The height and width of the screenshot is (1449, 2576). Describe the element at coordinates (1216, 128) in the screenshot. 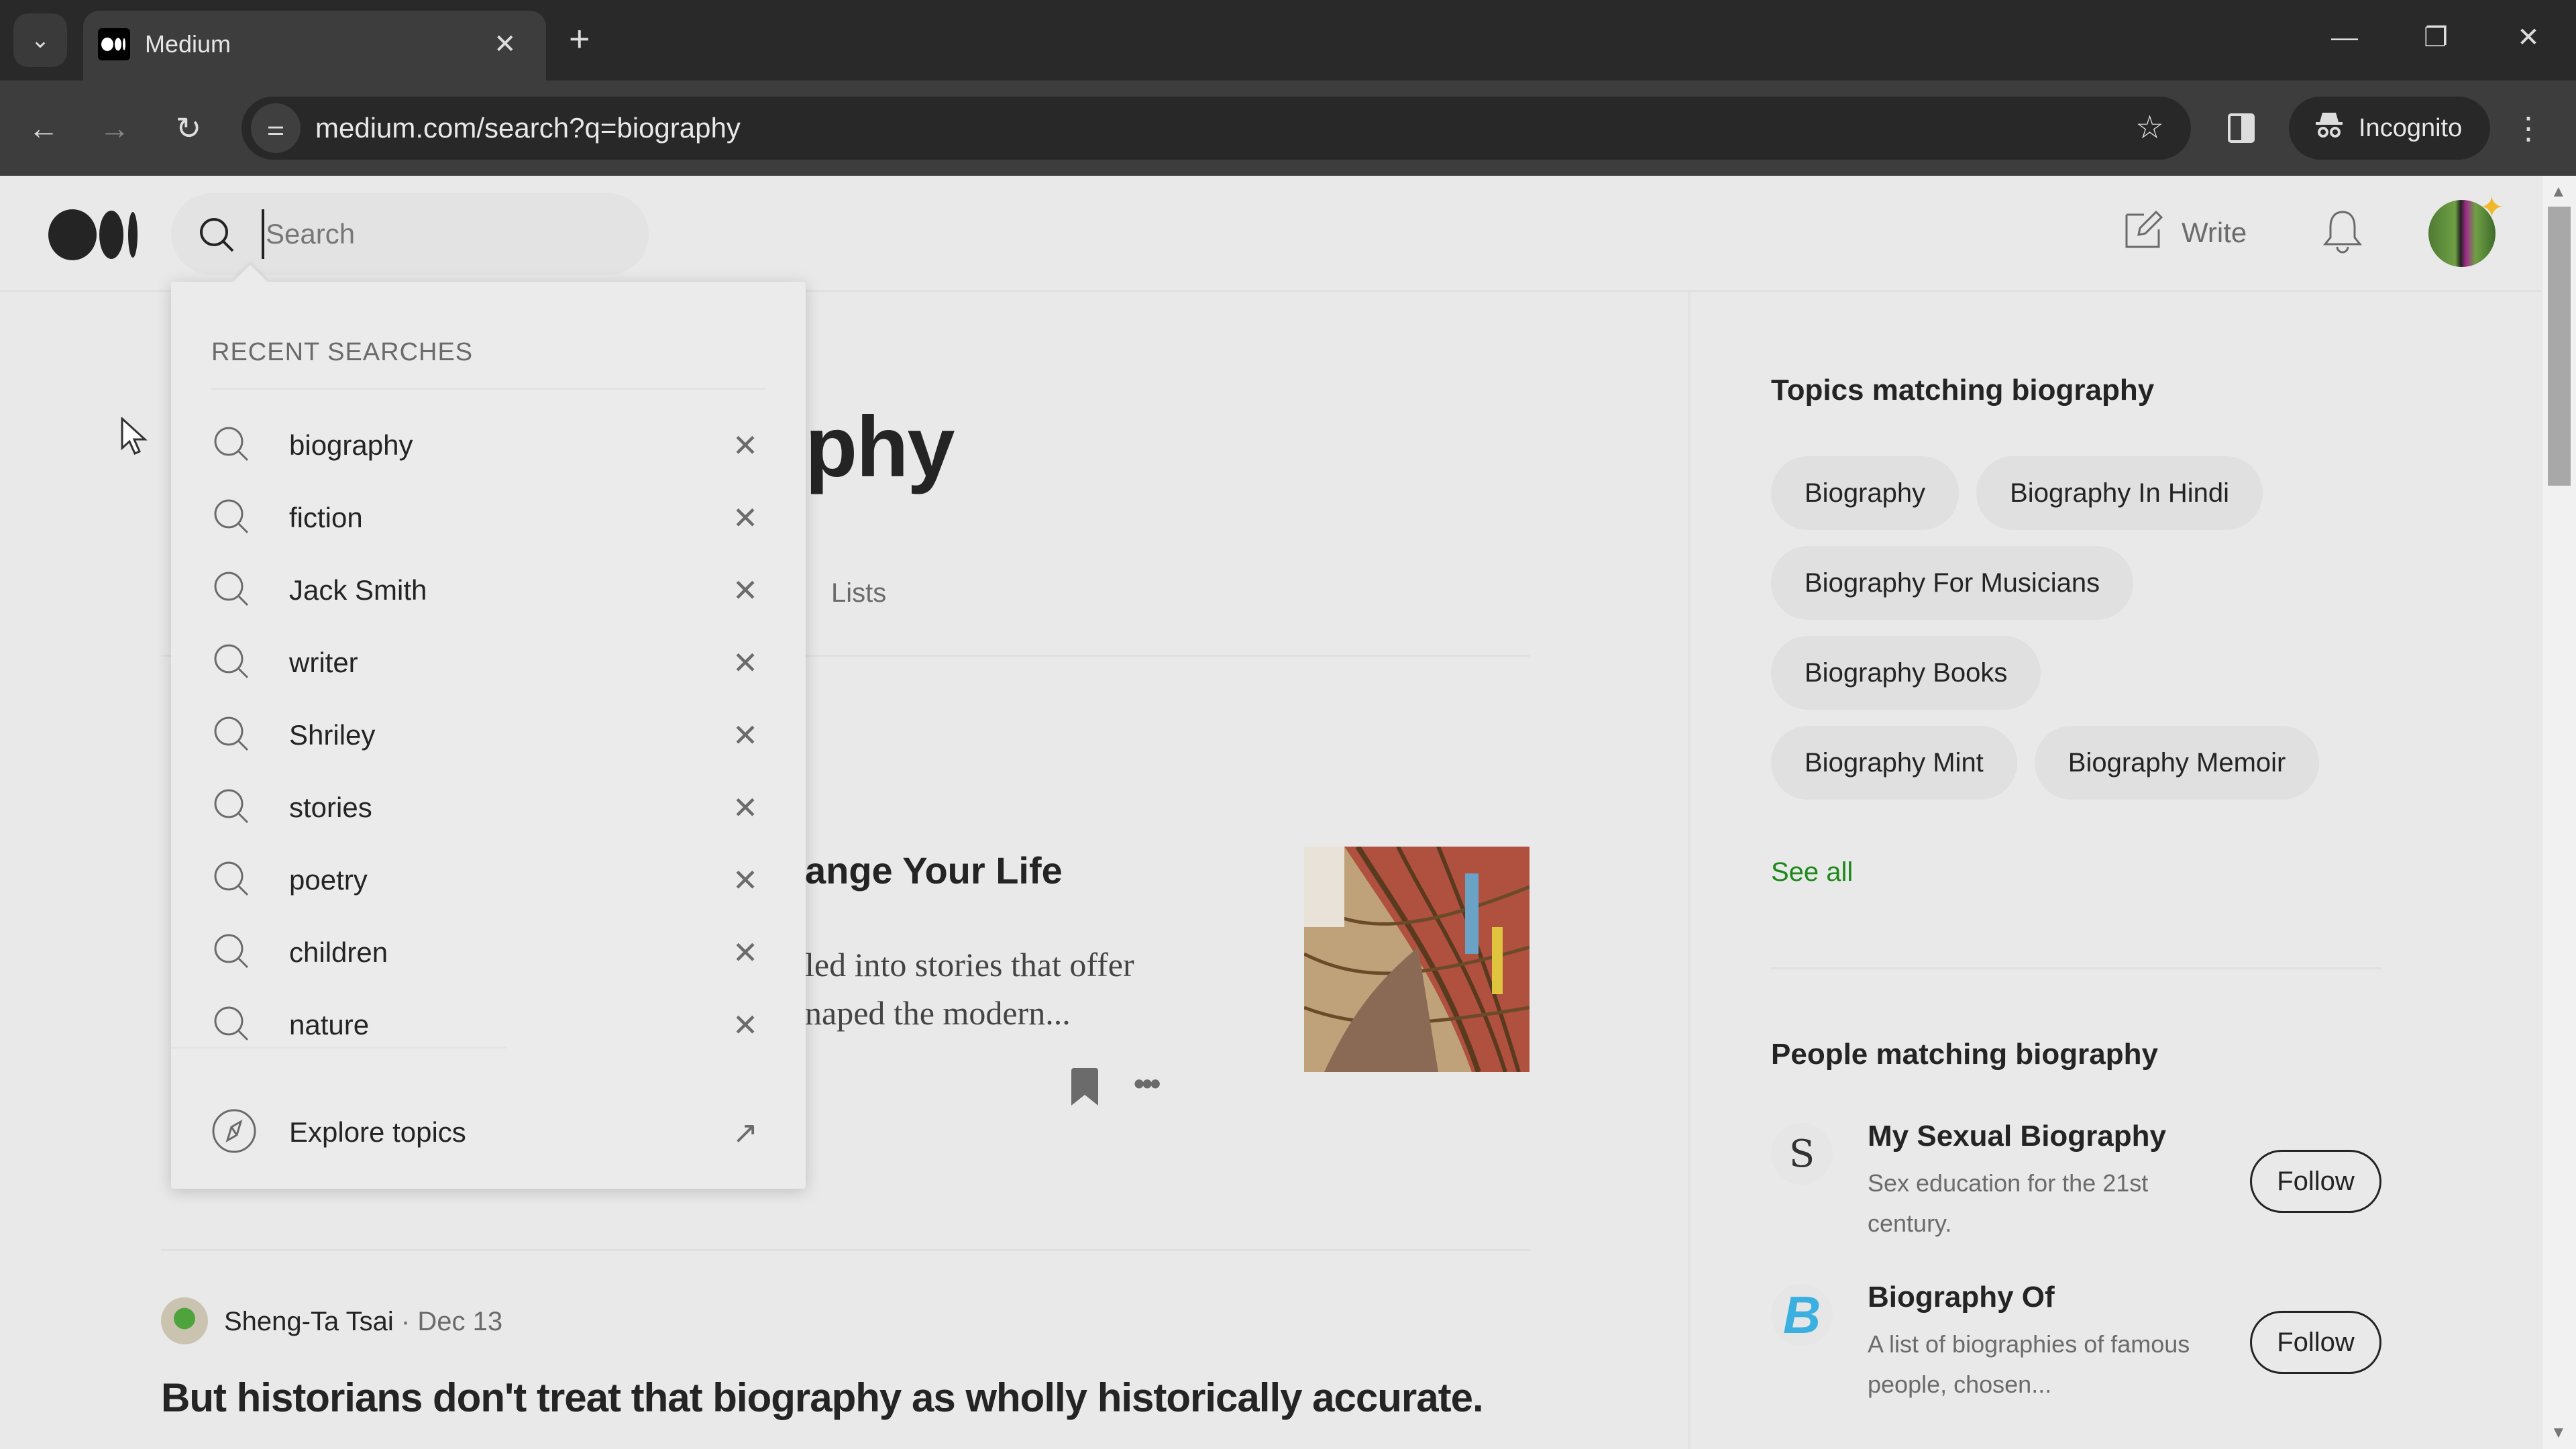

I see `address-bar: ⚌ medium.com/search?q=biography ☆` at that location.